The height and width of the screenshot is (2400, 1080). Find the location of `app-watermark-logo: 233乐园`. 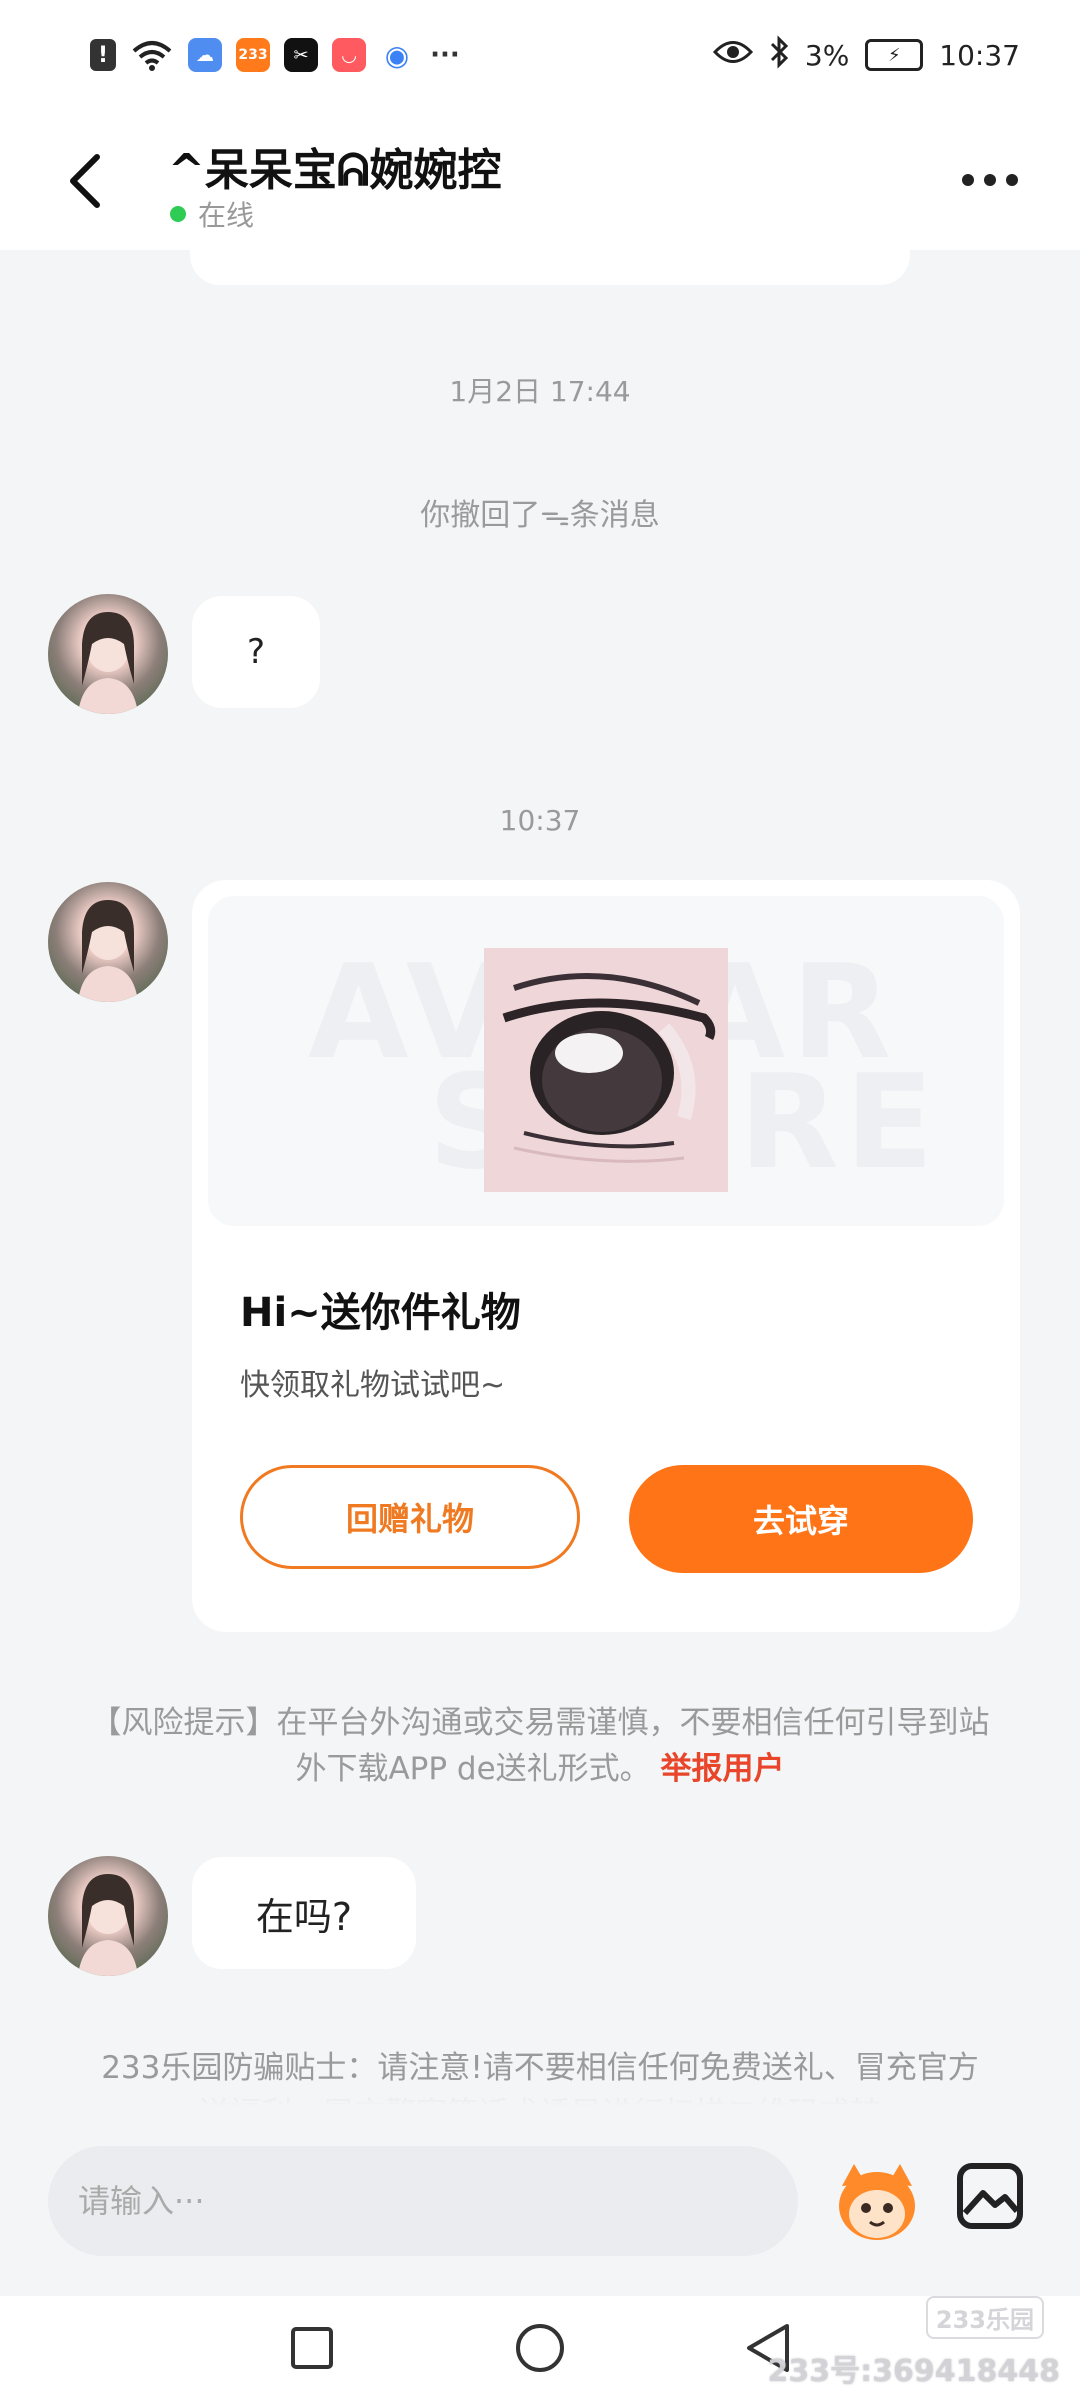

app-watermark-logo: 233乐园 is located at coordinates (984, 2317).